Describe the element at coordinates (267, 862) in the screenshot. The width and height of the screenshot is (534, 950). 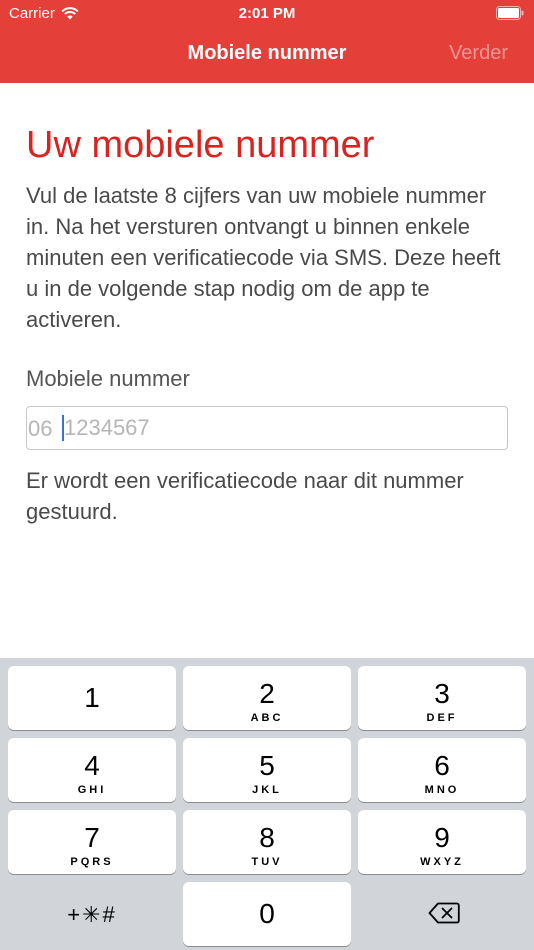
I see `key-letters: TUV` at that location.